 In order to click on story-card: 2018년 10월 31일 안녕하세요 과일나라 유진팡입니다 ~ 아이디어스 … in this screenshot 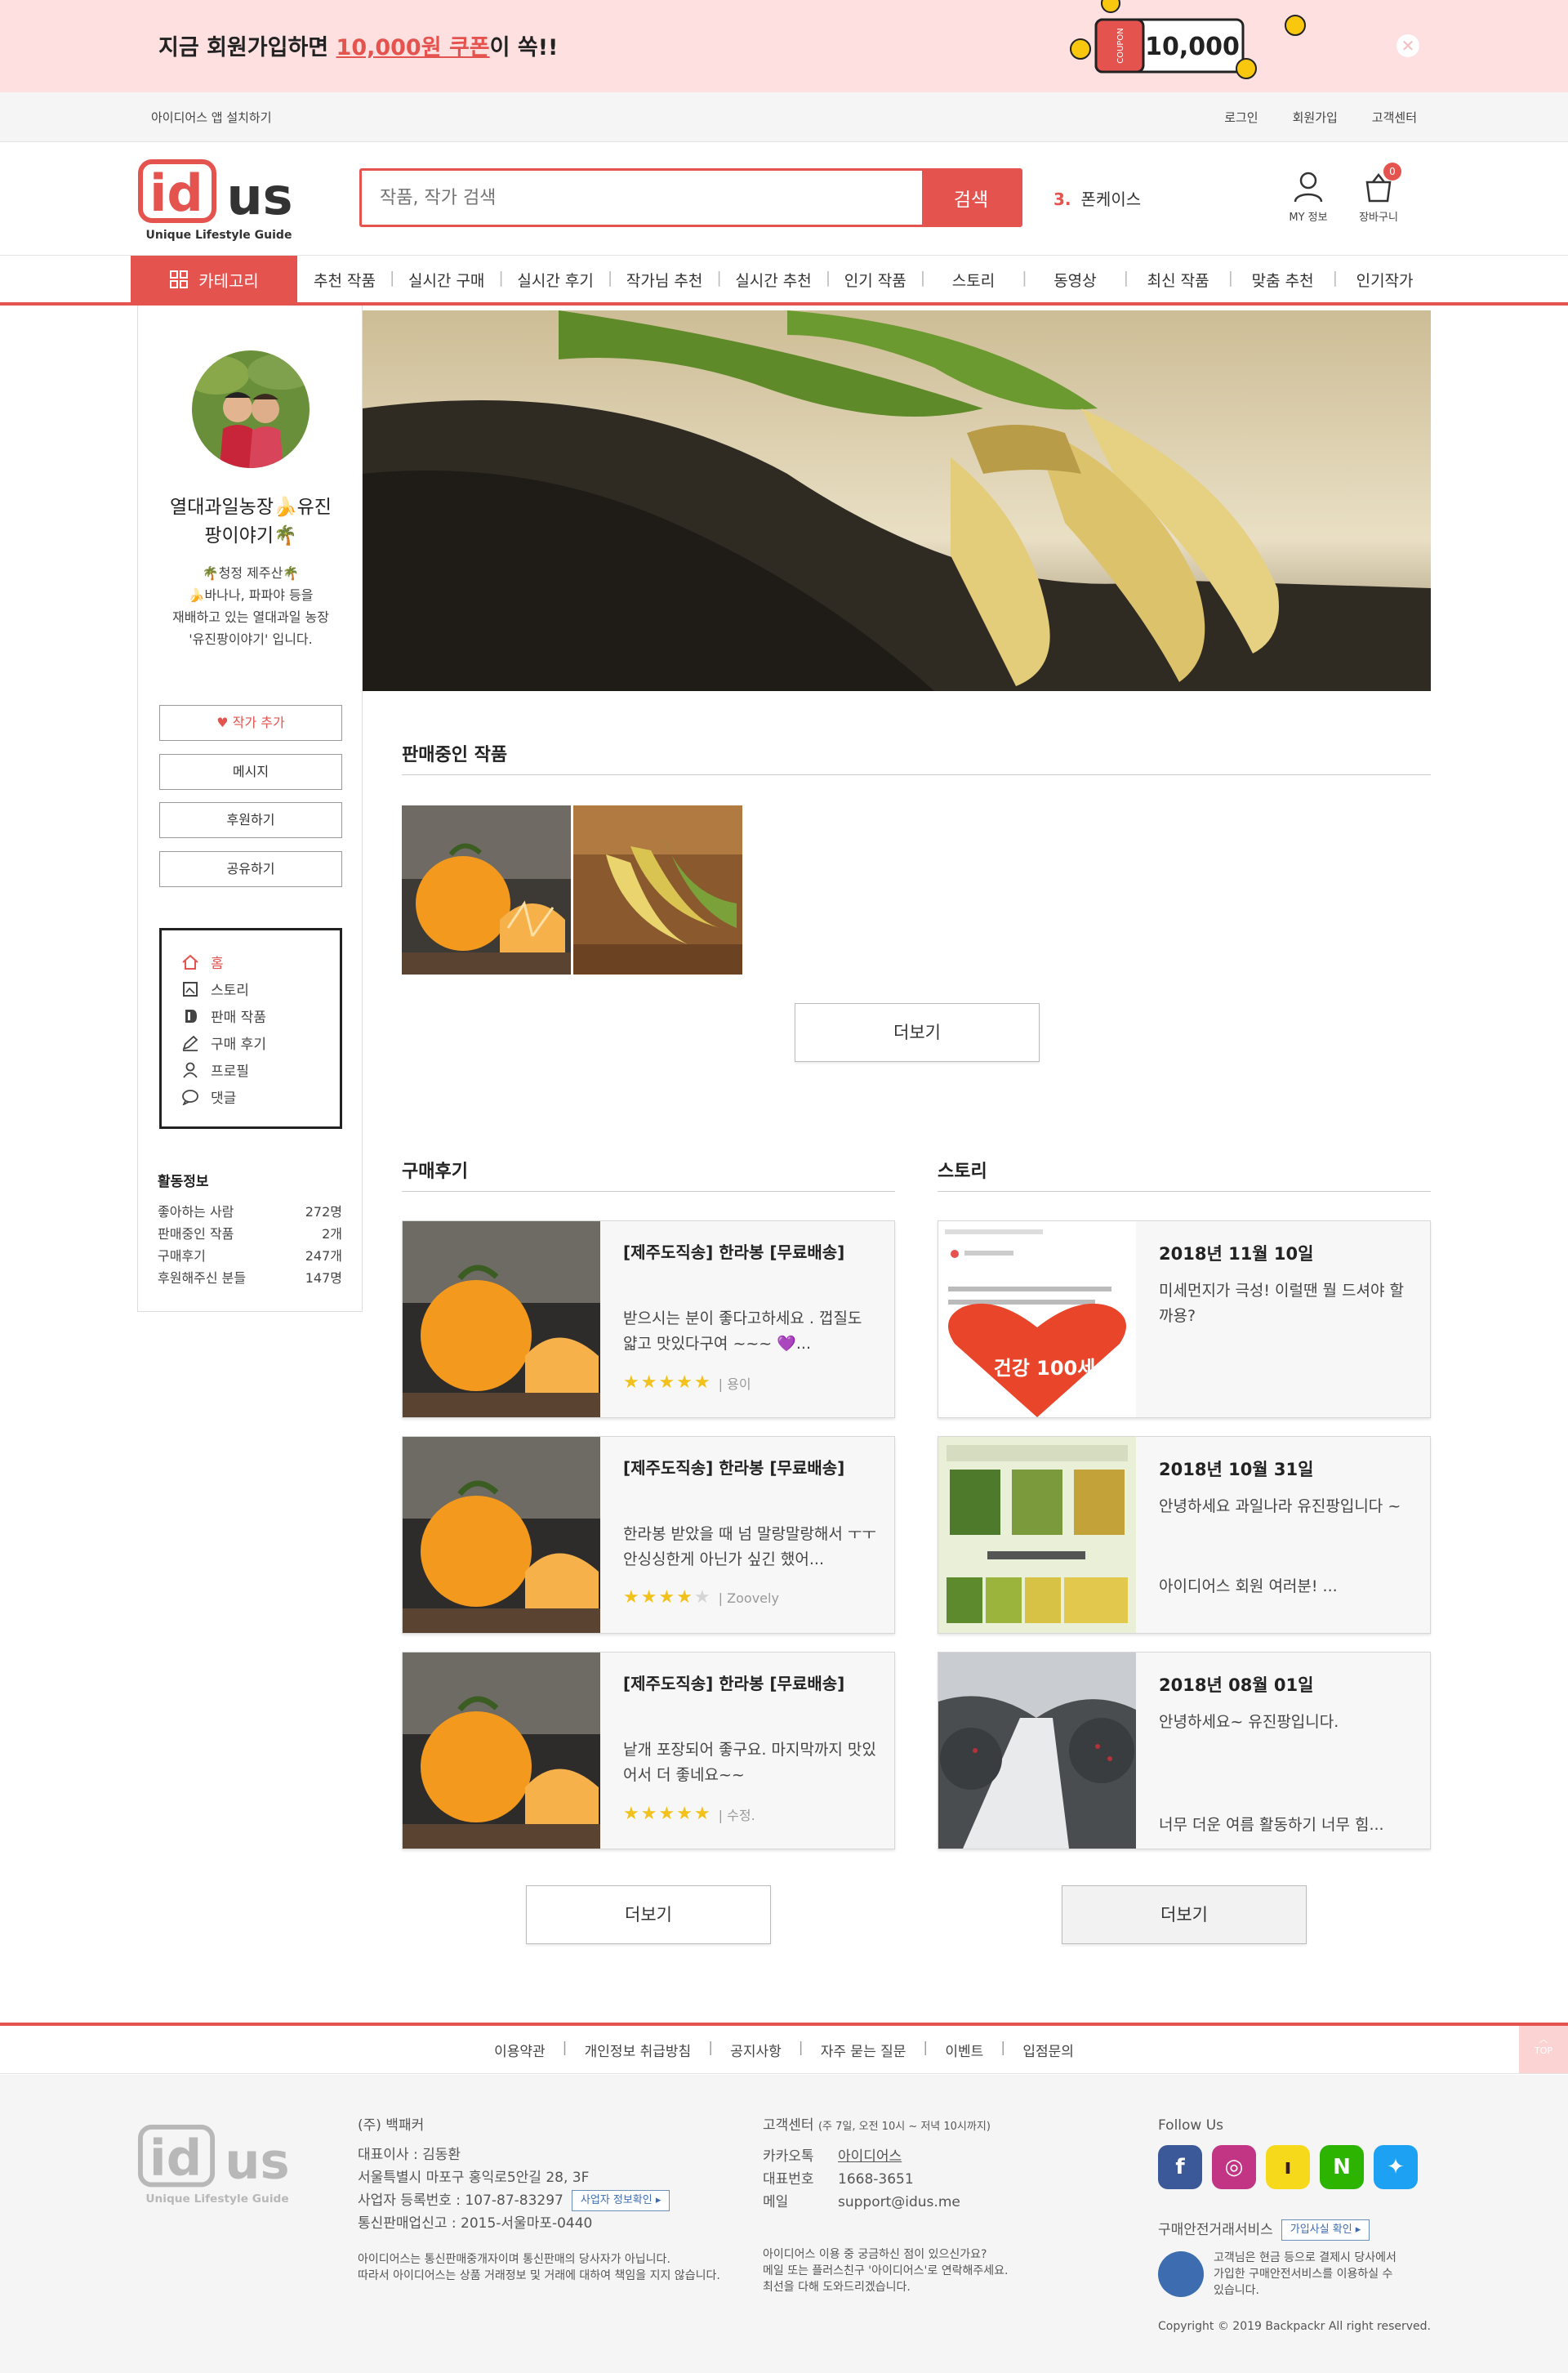, I will do `click(1184, 1535)`.